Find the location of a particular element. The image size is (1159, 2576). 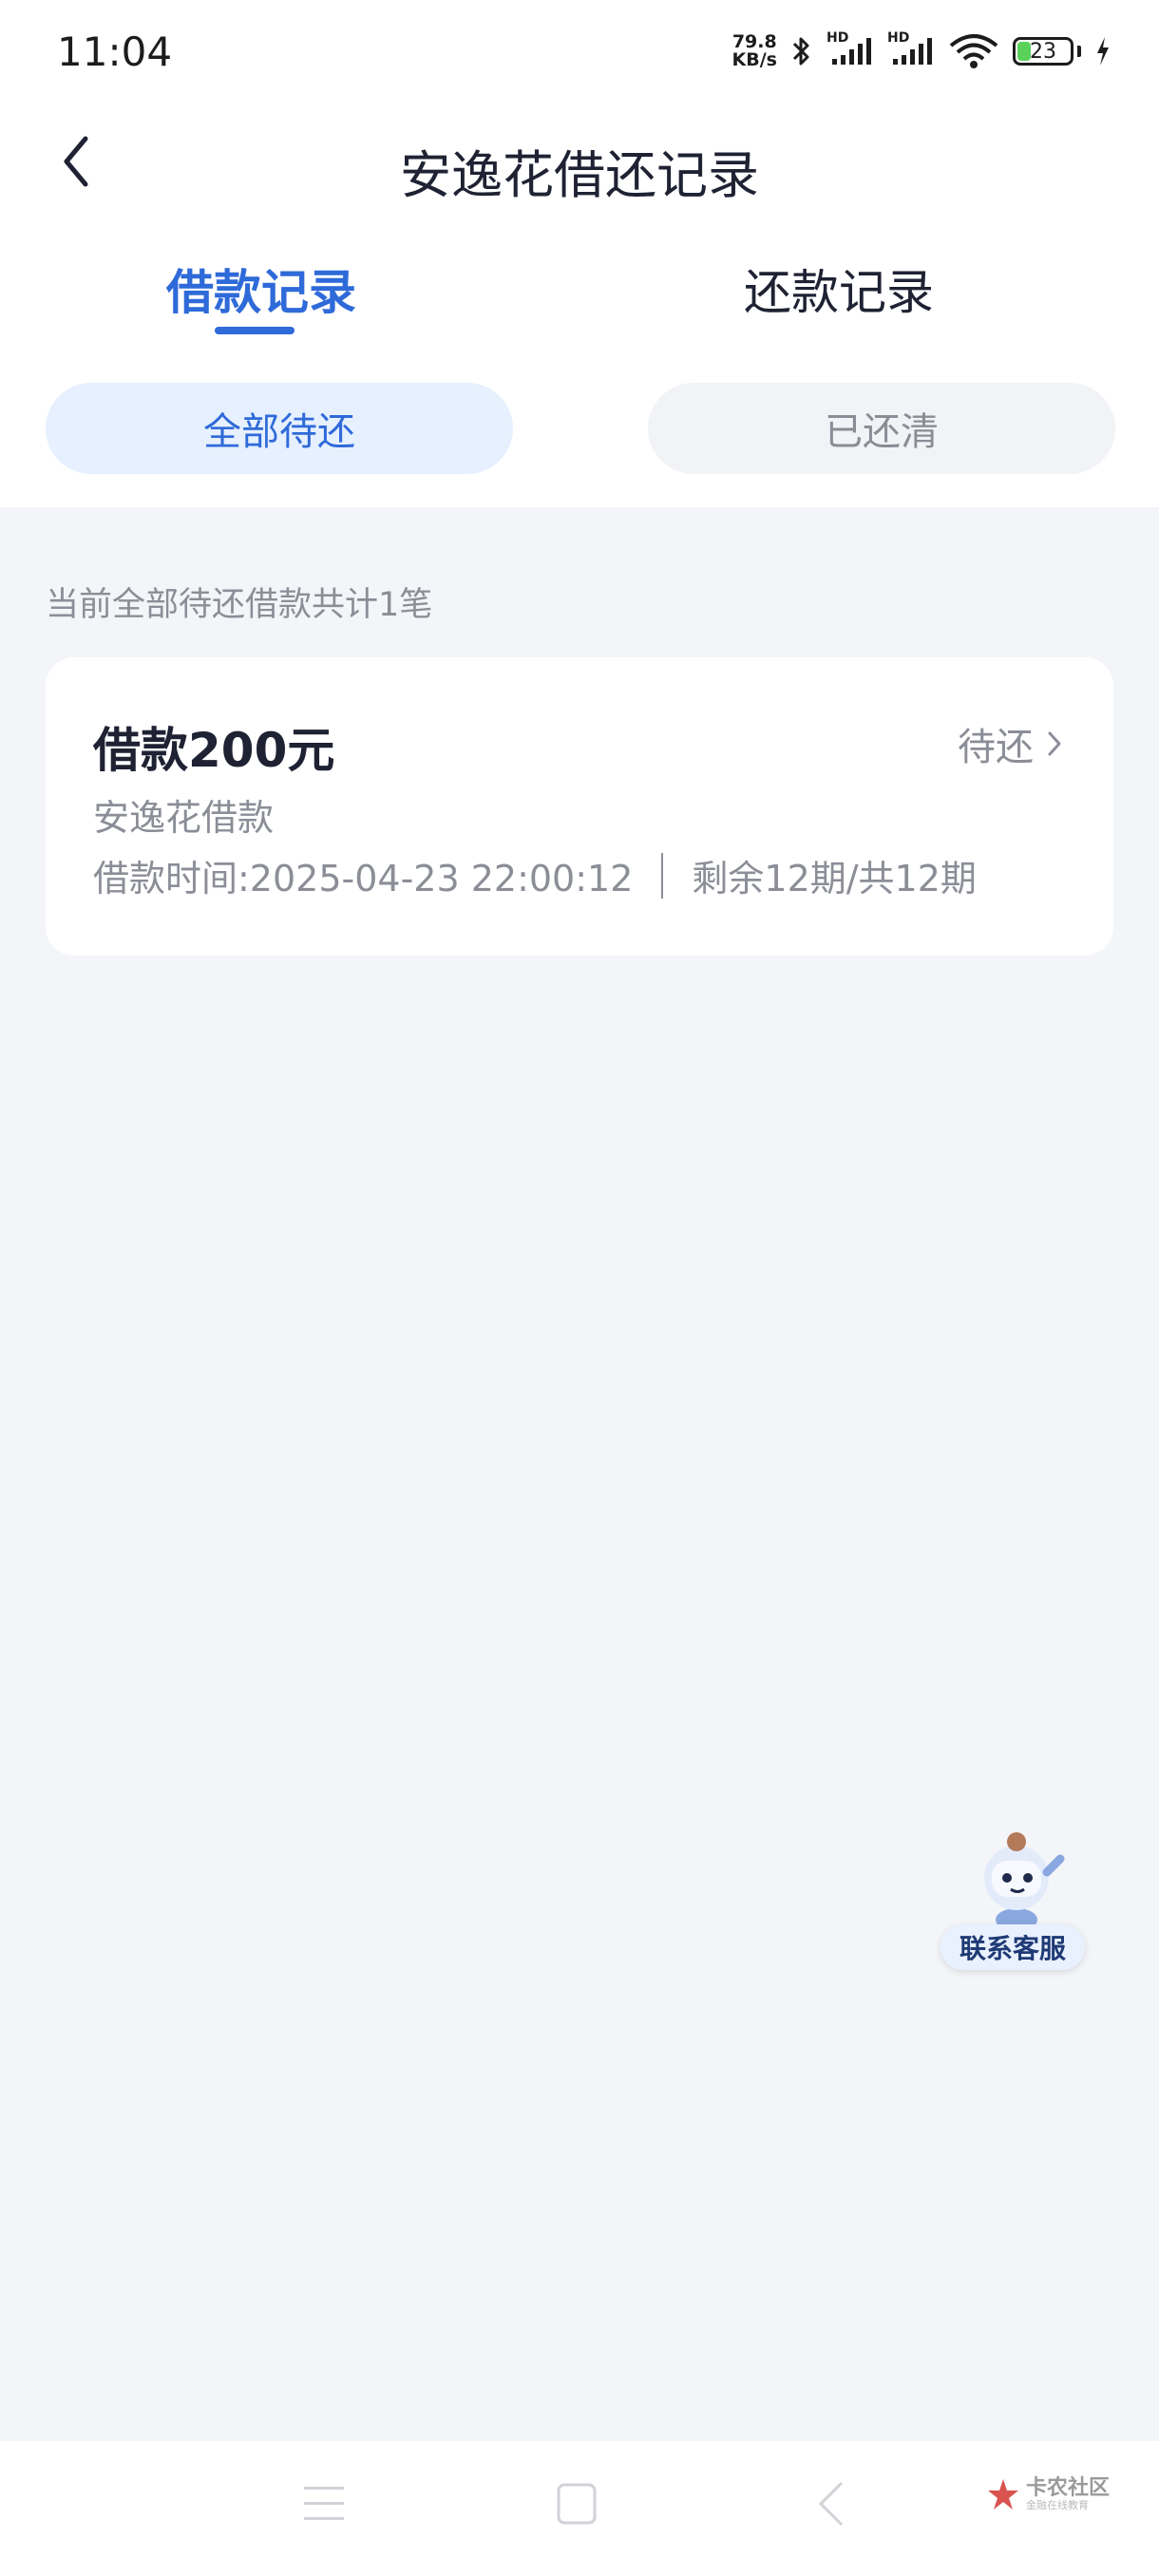

system-nav-bar is located at coordinates (579, 2508).